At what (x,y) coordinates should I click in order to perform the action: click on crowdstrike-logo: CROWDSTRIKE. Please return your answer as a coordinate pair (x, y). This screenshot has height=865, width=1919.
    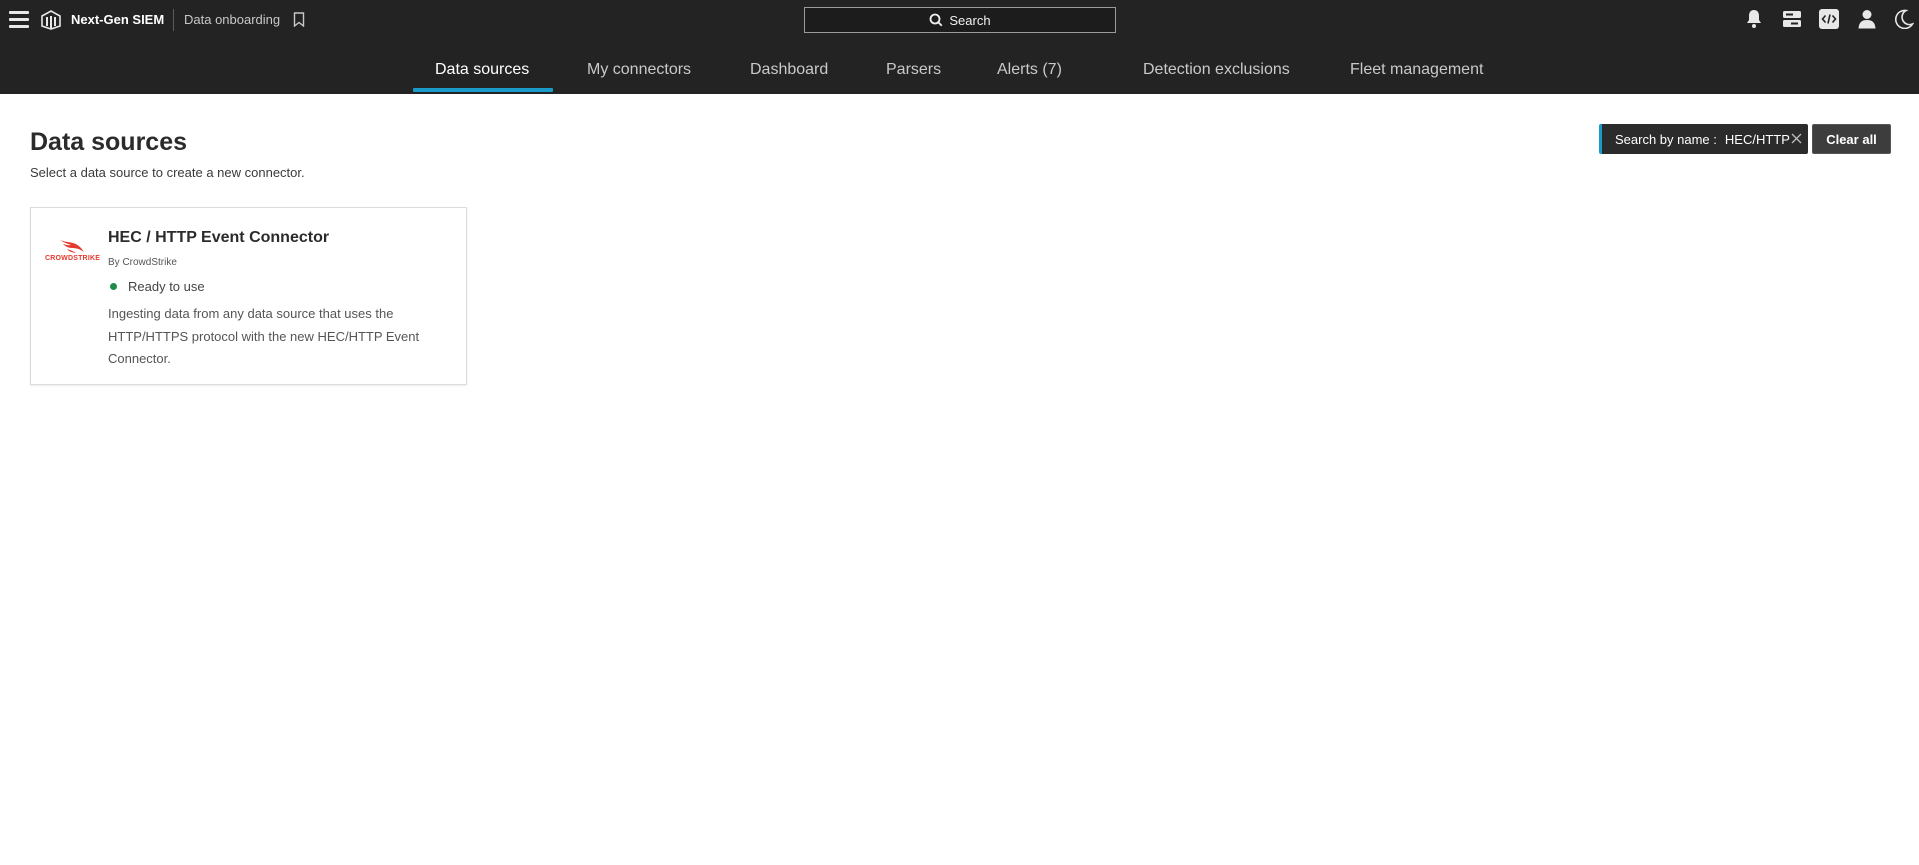
    Looking at the image, I should click on (73, 252).